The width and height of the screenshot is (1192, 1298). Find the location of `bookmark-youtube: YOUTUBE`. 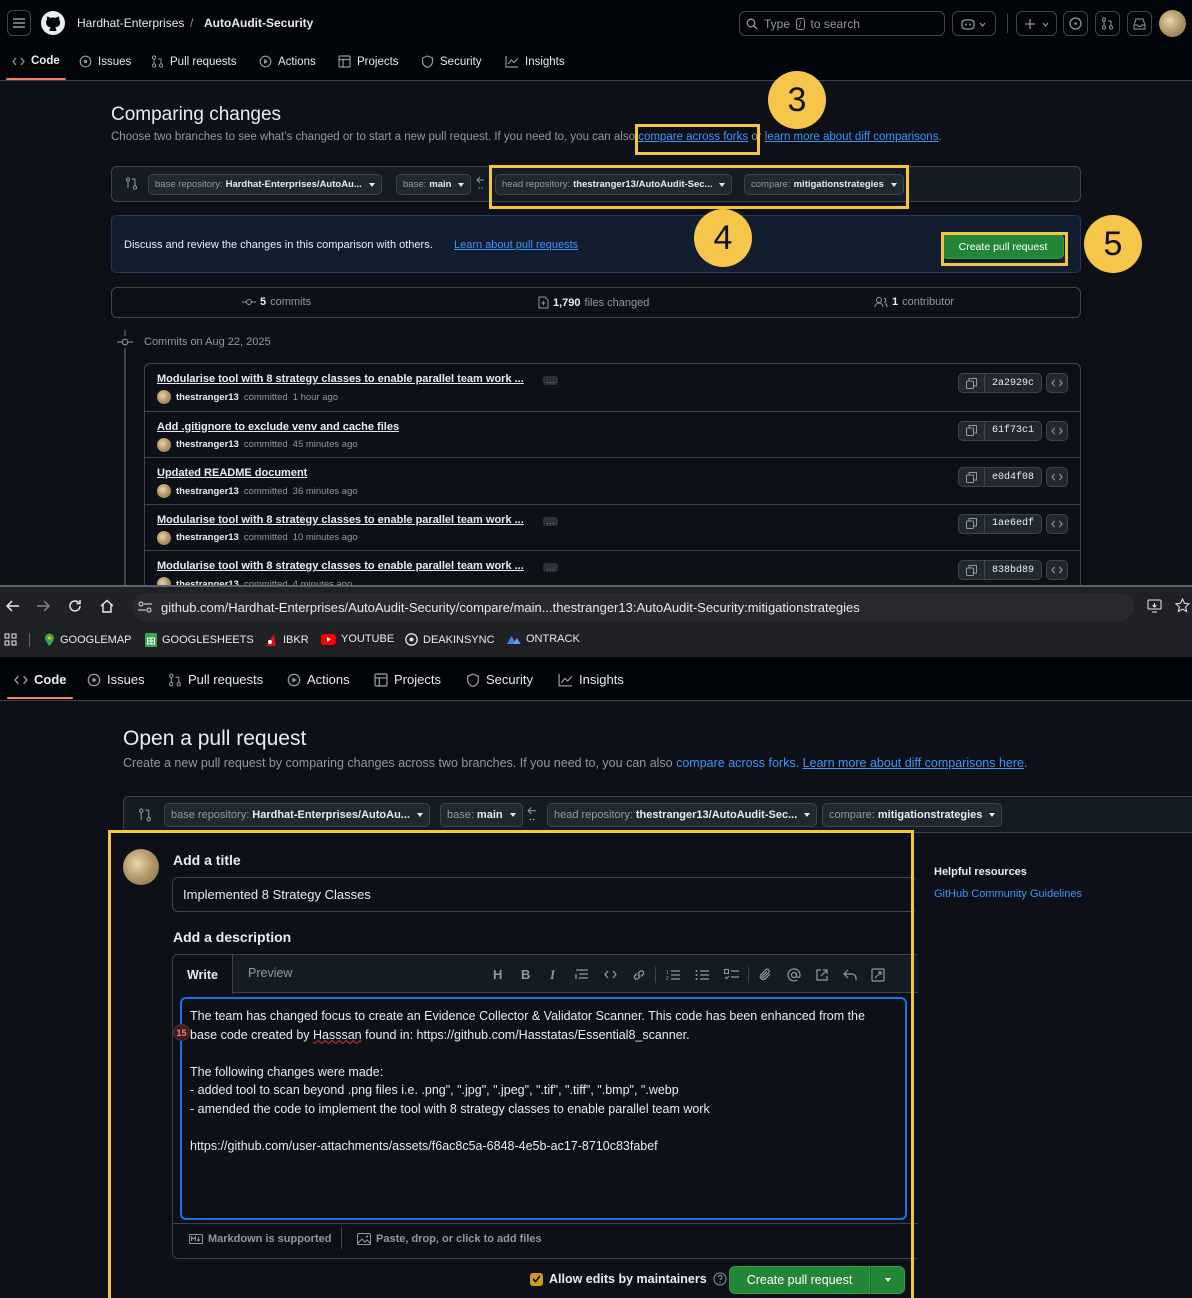

bookmark-youtube: YOUTUBE is located at coordinates (357, 639).